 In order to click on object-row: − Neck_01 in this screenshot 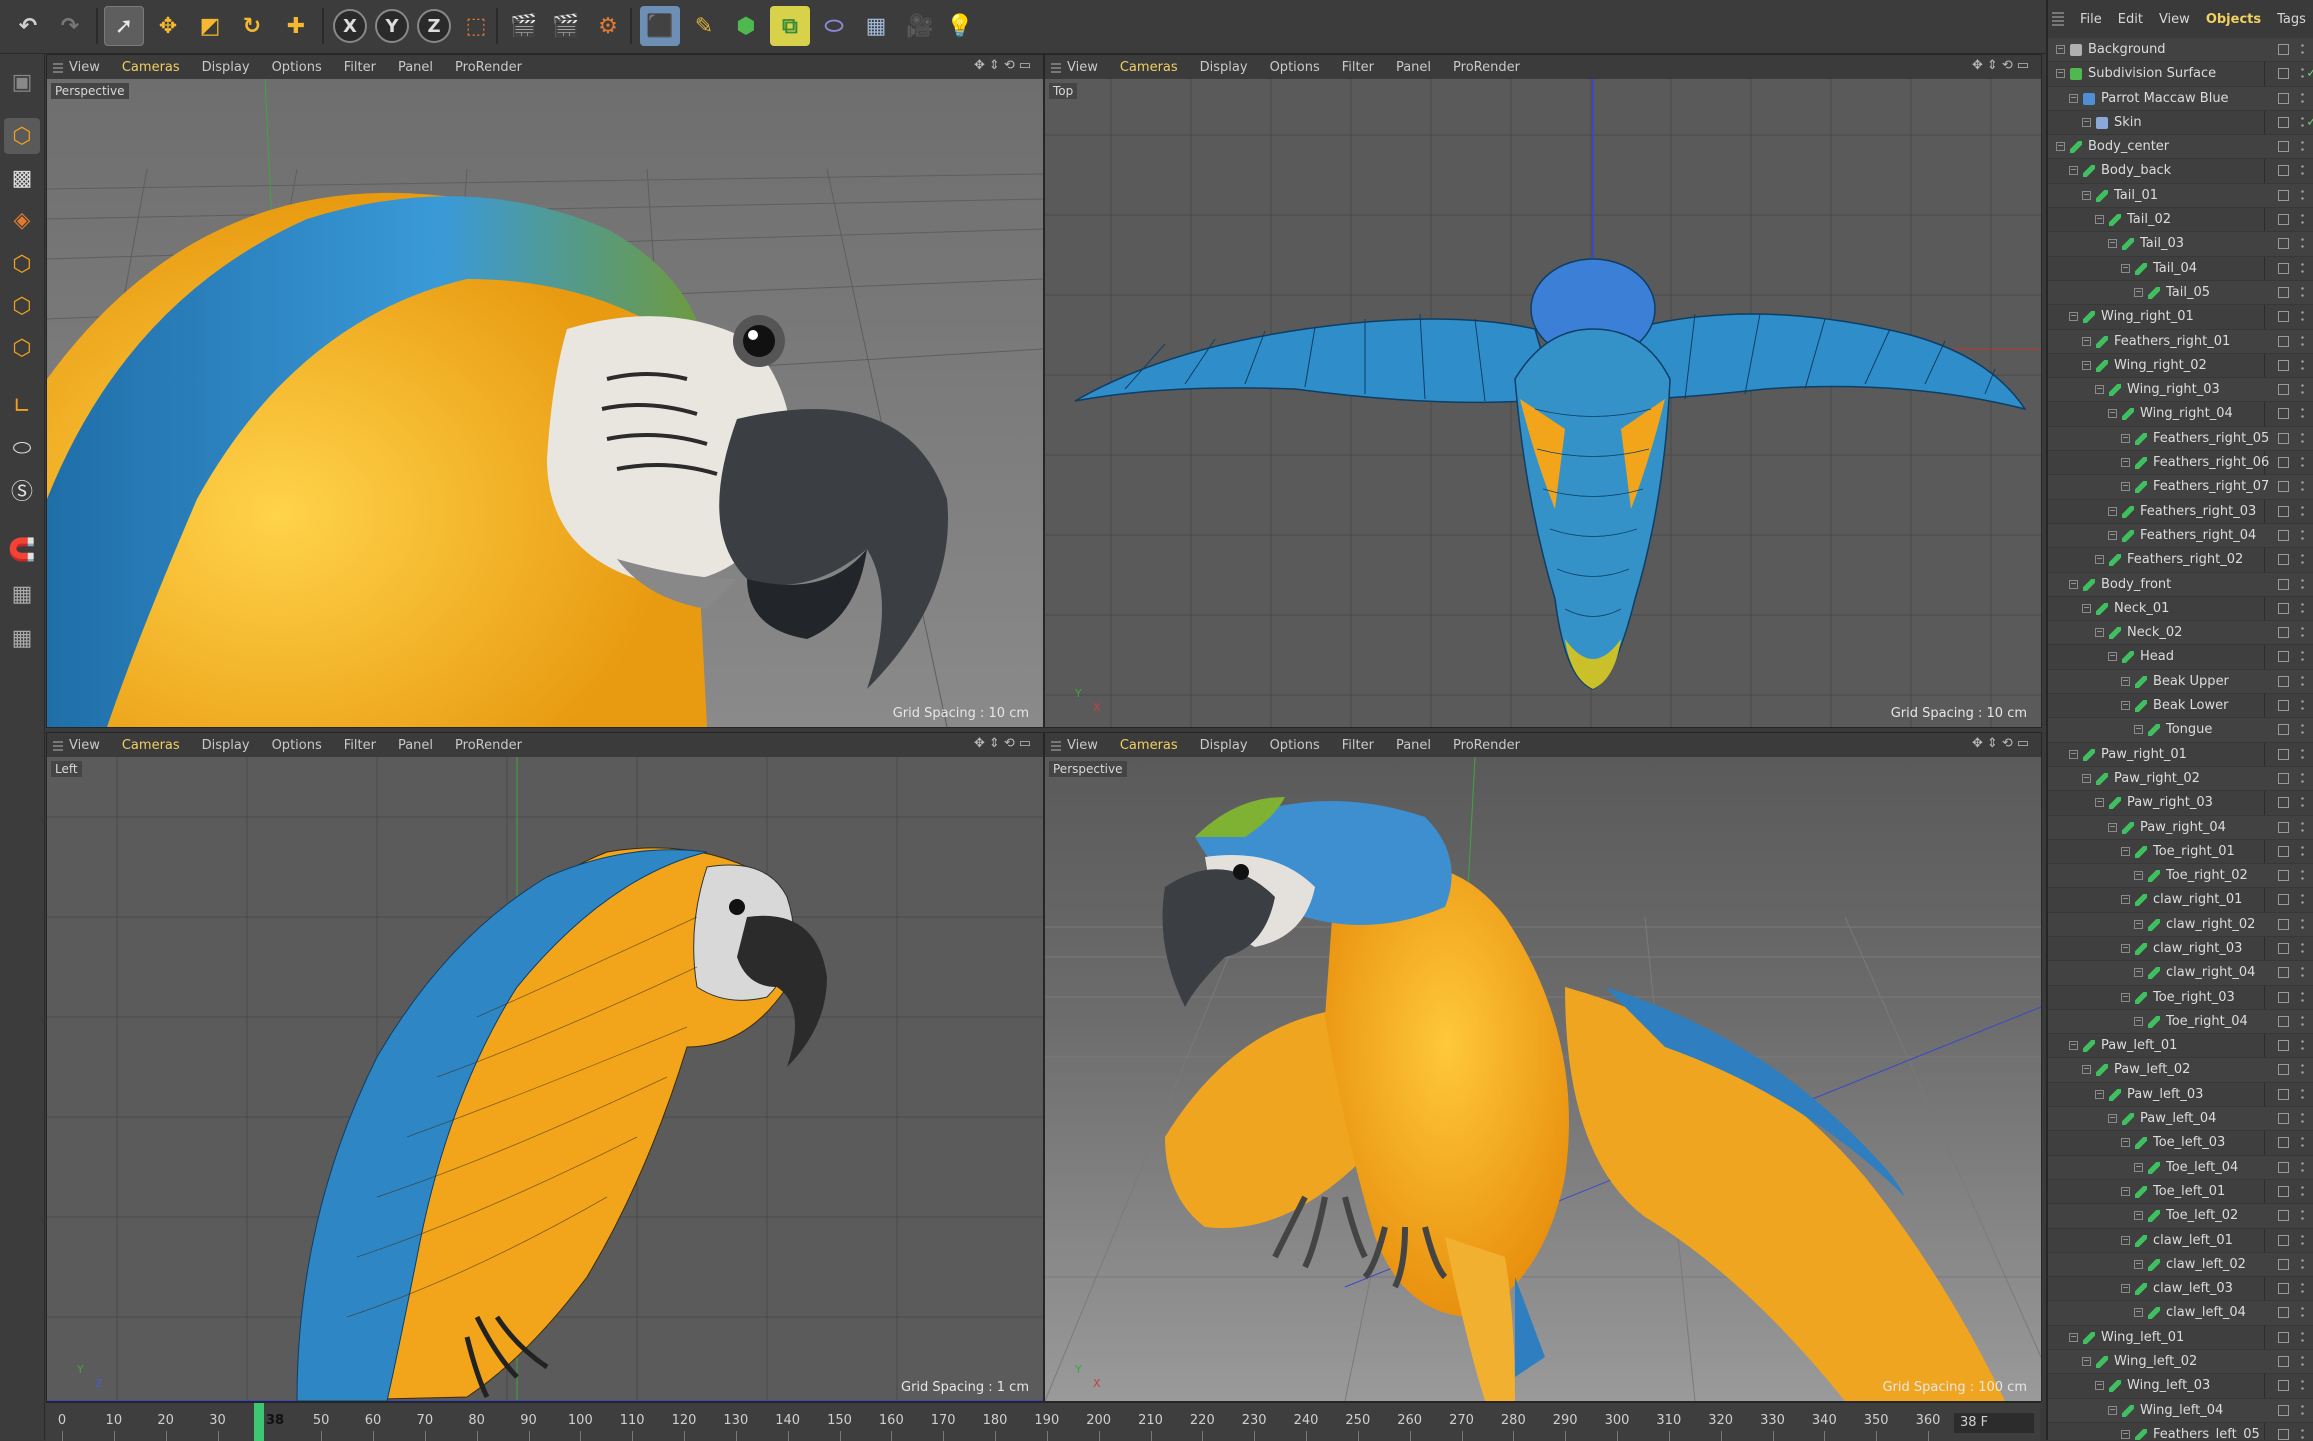, I will do `click(2180, 609)`.